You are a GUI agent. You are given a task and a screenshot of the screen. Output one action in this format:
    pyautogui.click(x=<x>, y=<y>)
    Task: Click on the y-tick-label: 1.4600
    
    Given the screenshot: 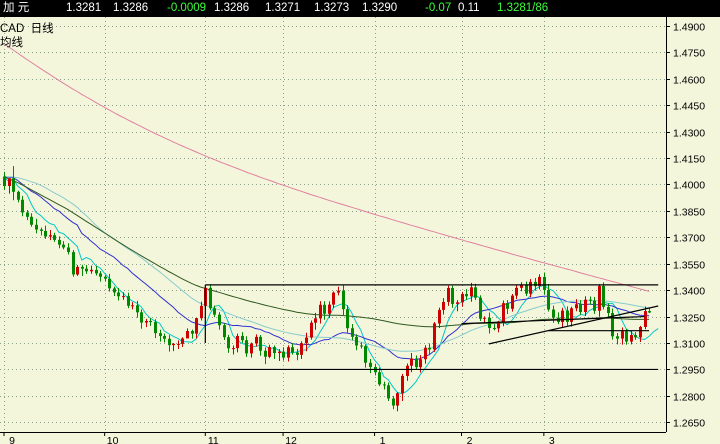 What is the action you would take?
    pyautogui.click(x=689, y=81)
    